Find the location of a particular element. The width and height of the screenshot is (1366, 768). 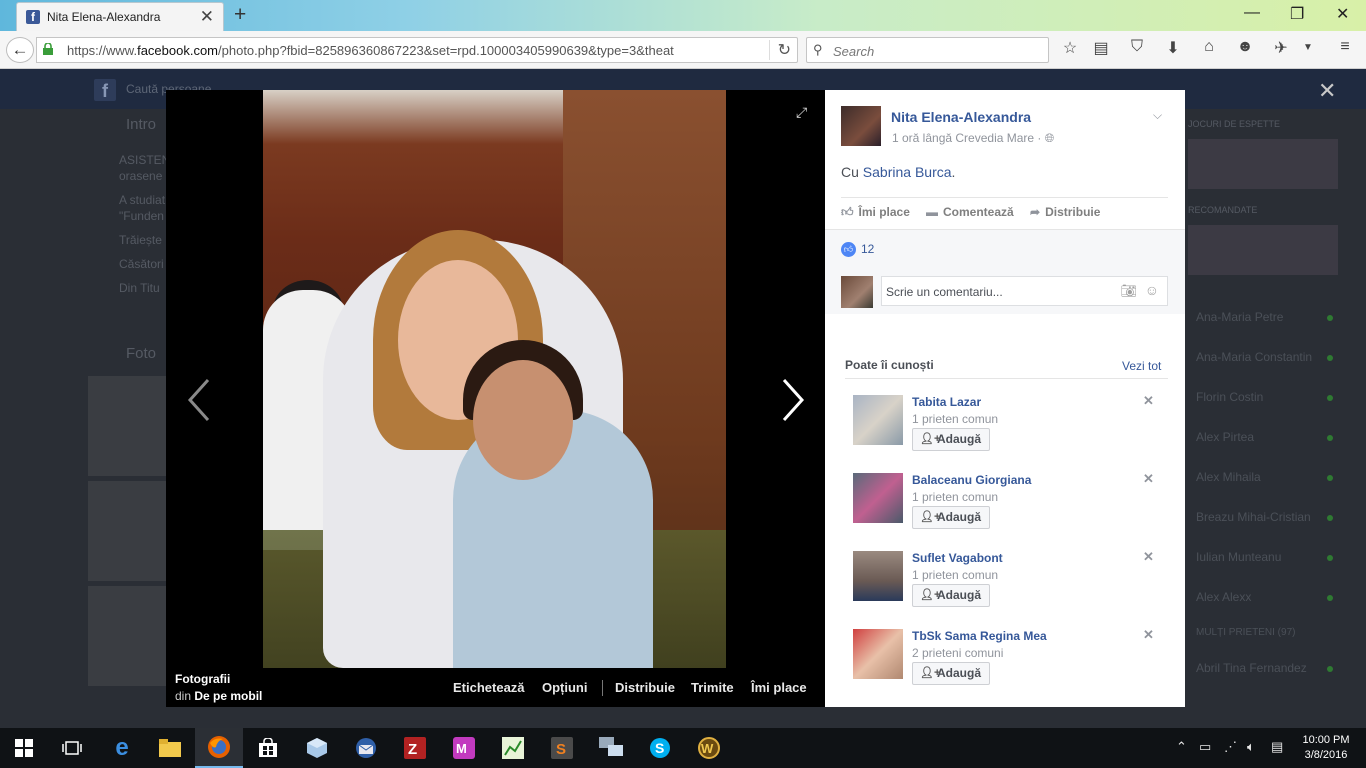

intro-item: orasene is located at coordinates (141, 176).